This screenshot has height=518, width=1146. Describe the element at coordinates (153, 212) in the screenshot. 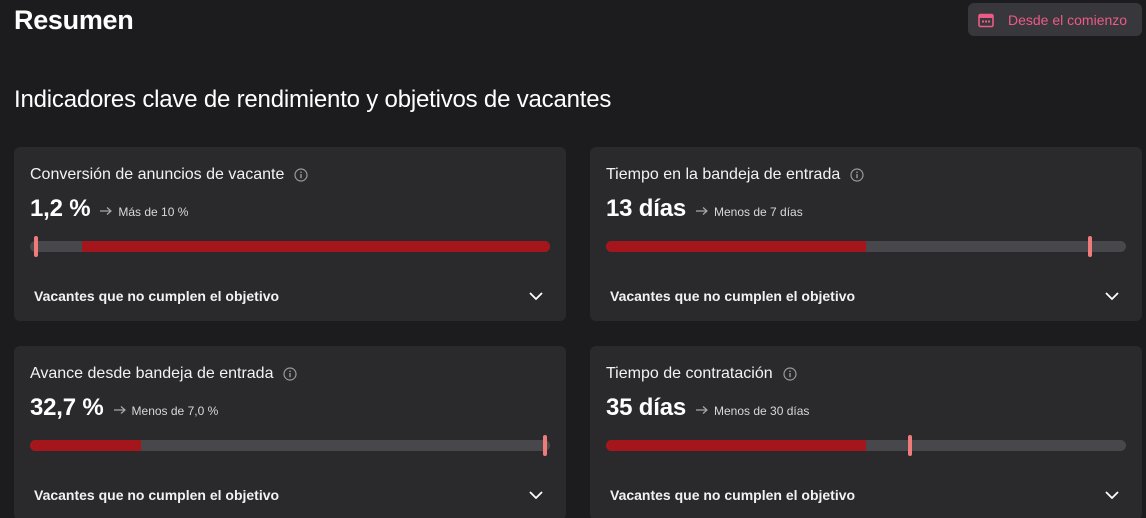

I see `kpi-target: Más de 10 %` at that location.